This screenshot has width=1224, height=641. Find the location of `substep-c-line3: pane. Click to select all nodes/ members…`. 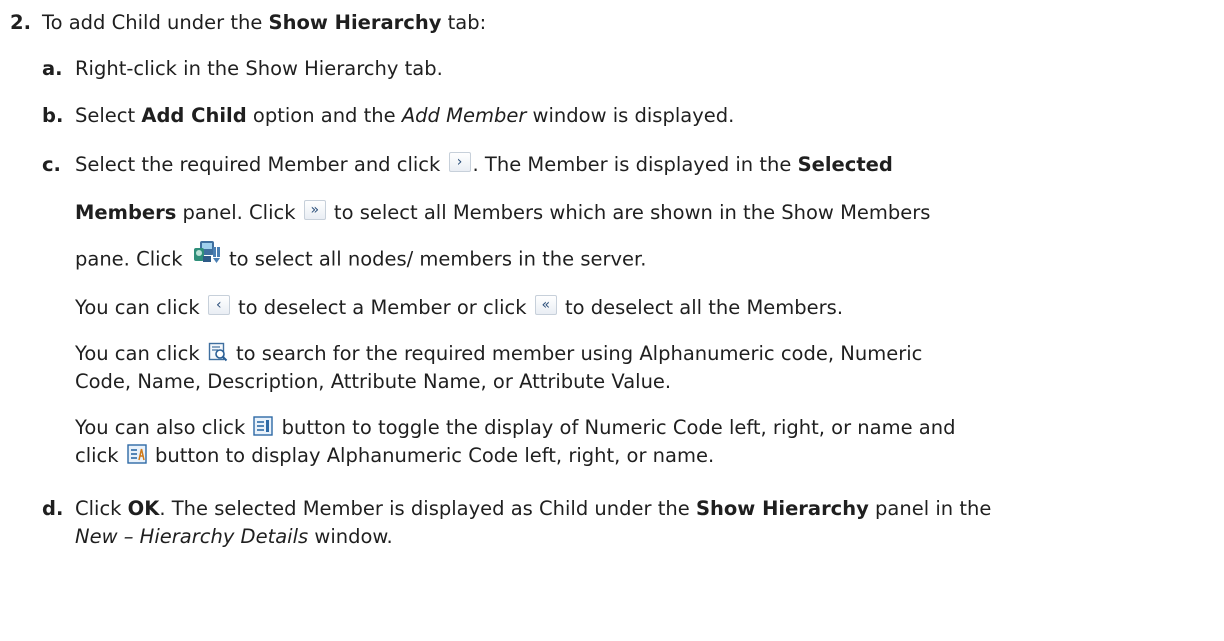

substep-c-line3: pane. Click to select all nodes/ members… is located at coordinates (361, 257).